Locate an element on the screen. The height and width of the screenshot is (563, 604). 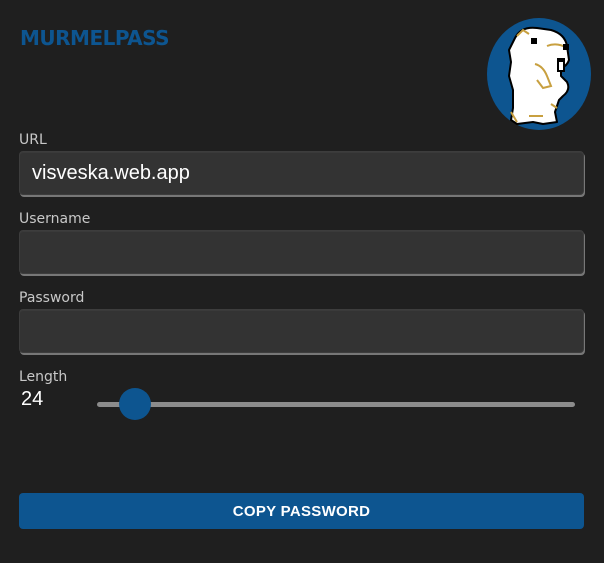
length-value: 24 is located at coordinates (32, 399).